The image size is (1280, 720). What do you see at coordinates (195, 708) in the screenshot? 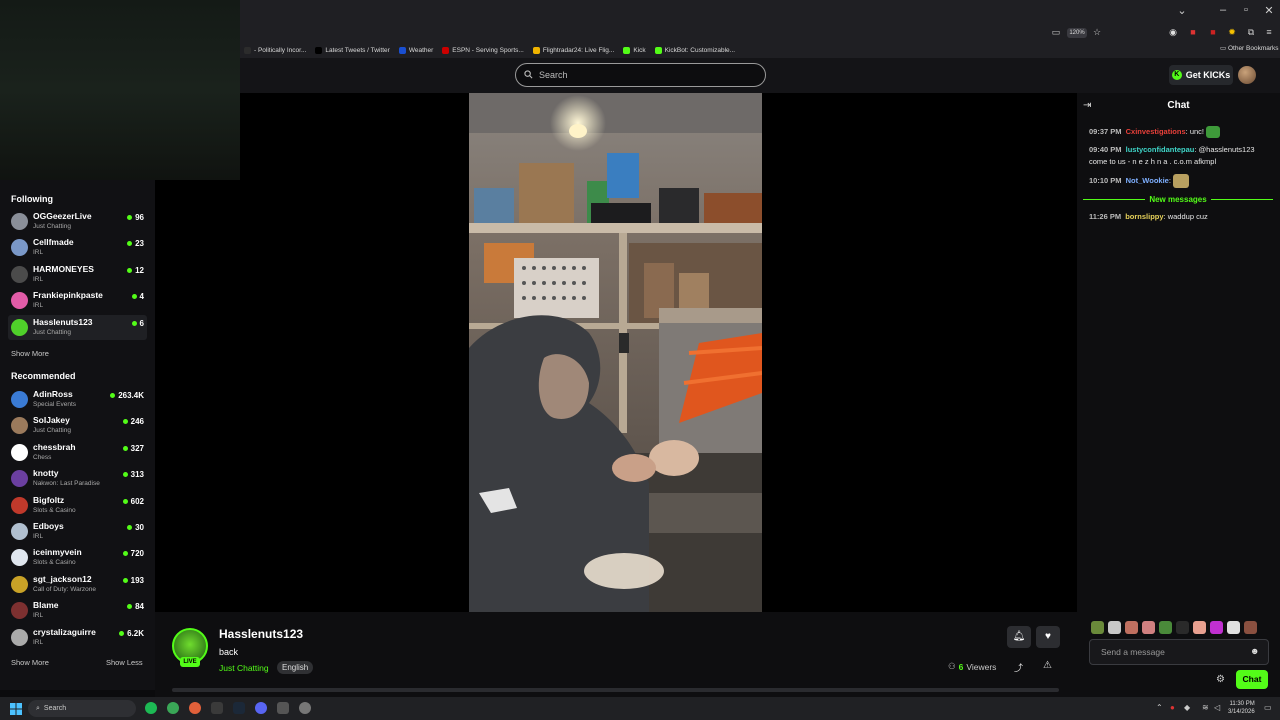
I see `browser-app-icon` at bounding box center [195, 708].